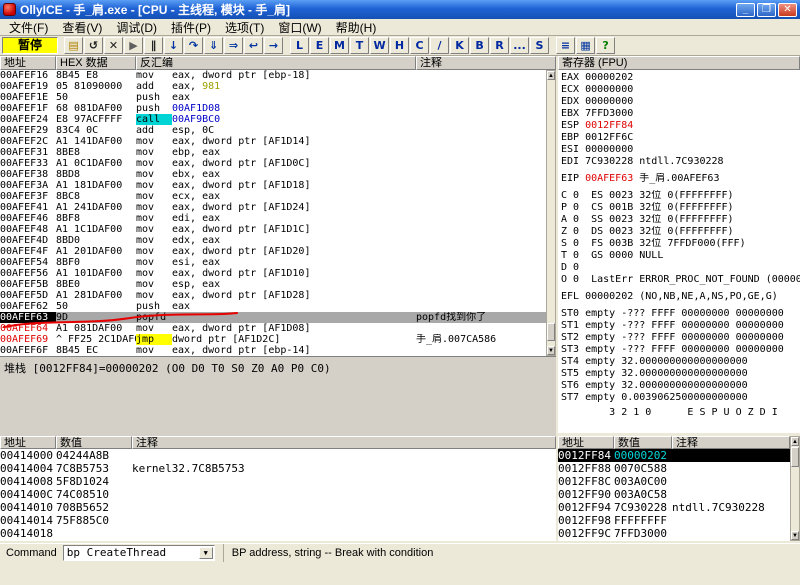 The image size is (800, 585). What do you see at coordinates (278, 468) in the screenshot?
I see `dump-row: 00414004 7C8B5753 kernel32.7C8B5753` at bounding box center [278, 468].